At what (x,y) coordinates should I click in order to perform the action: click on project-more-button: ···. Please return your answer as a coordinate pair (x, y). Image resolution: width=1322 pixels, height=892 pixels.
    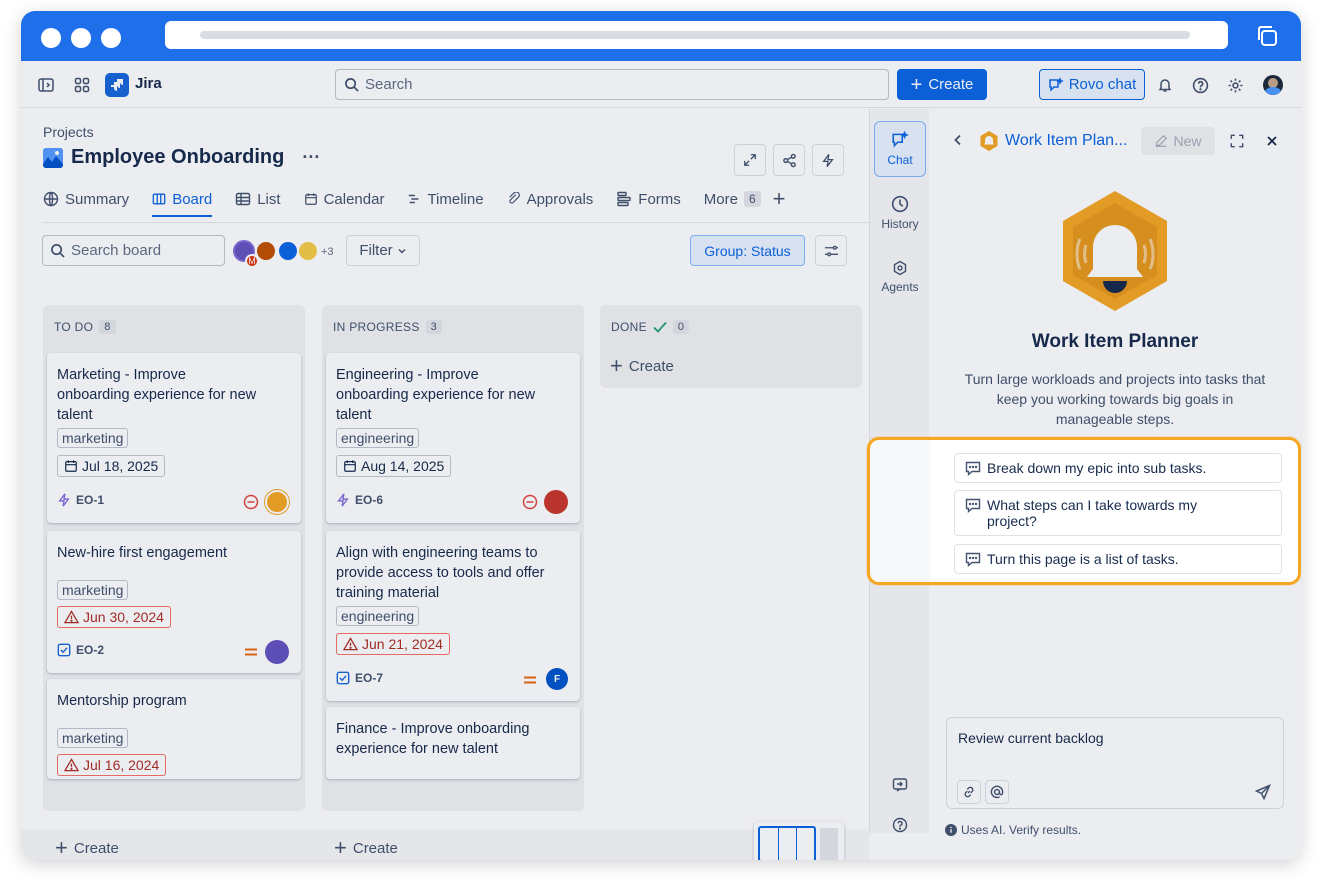
    Looking at the image, I should click on (311, 157).